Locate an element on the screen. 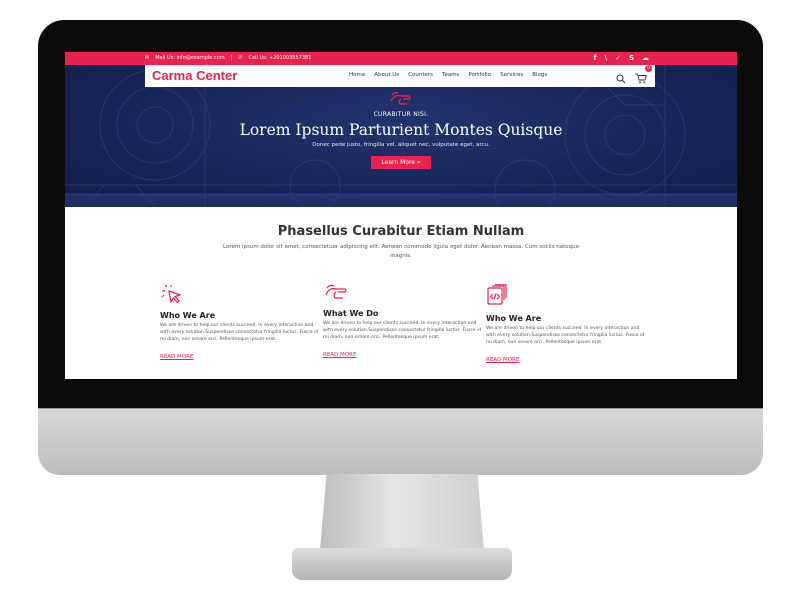 The image size is (800, 600). twitter-icon: ✓ is located at coordinates (618, 58).